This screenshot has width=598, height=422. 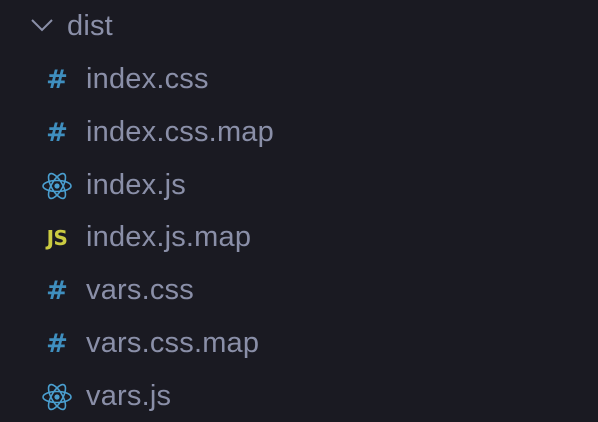 I want to click on file-item-index-css-map: # index.css.map, so click(x=299, y=132).